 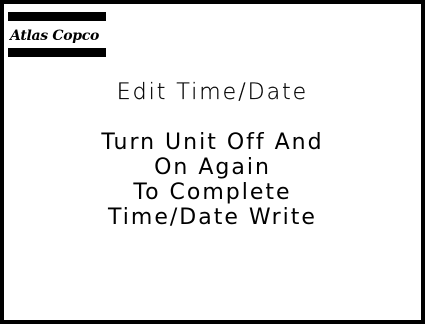 I want to click on logo-bar-top, so click(x=57, y=16).